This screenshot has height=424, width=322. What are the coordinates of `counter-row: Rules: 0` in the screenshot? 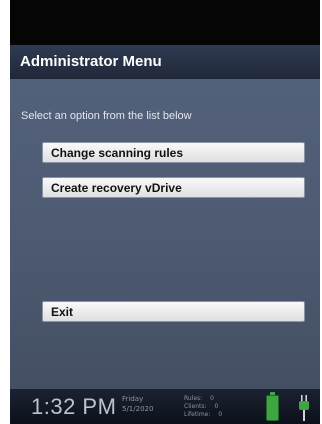 It's located at (203, 399).